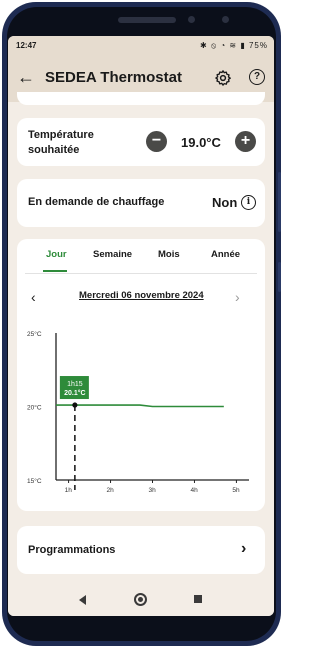 The image size is (320, 648). What do you see at coordinates (26, 45) in the screenshot?
I see `status-time: 12:47` at bounding box center [26, 45].